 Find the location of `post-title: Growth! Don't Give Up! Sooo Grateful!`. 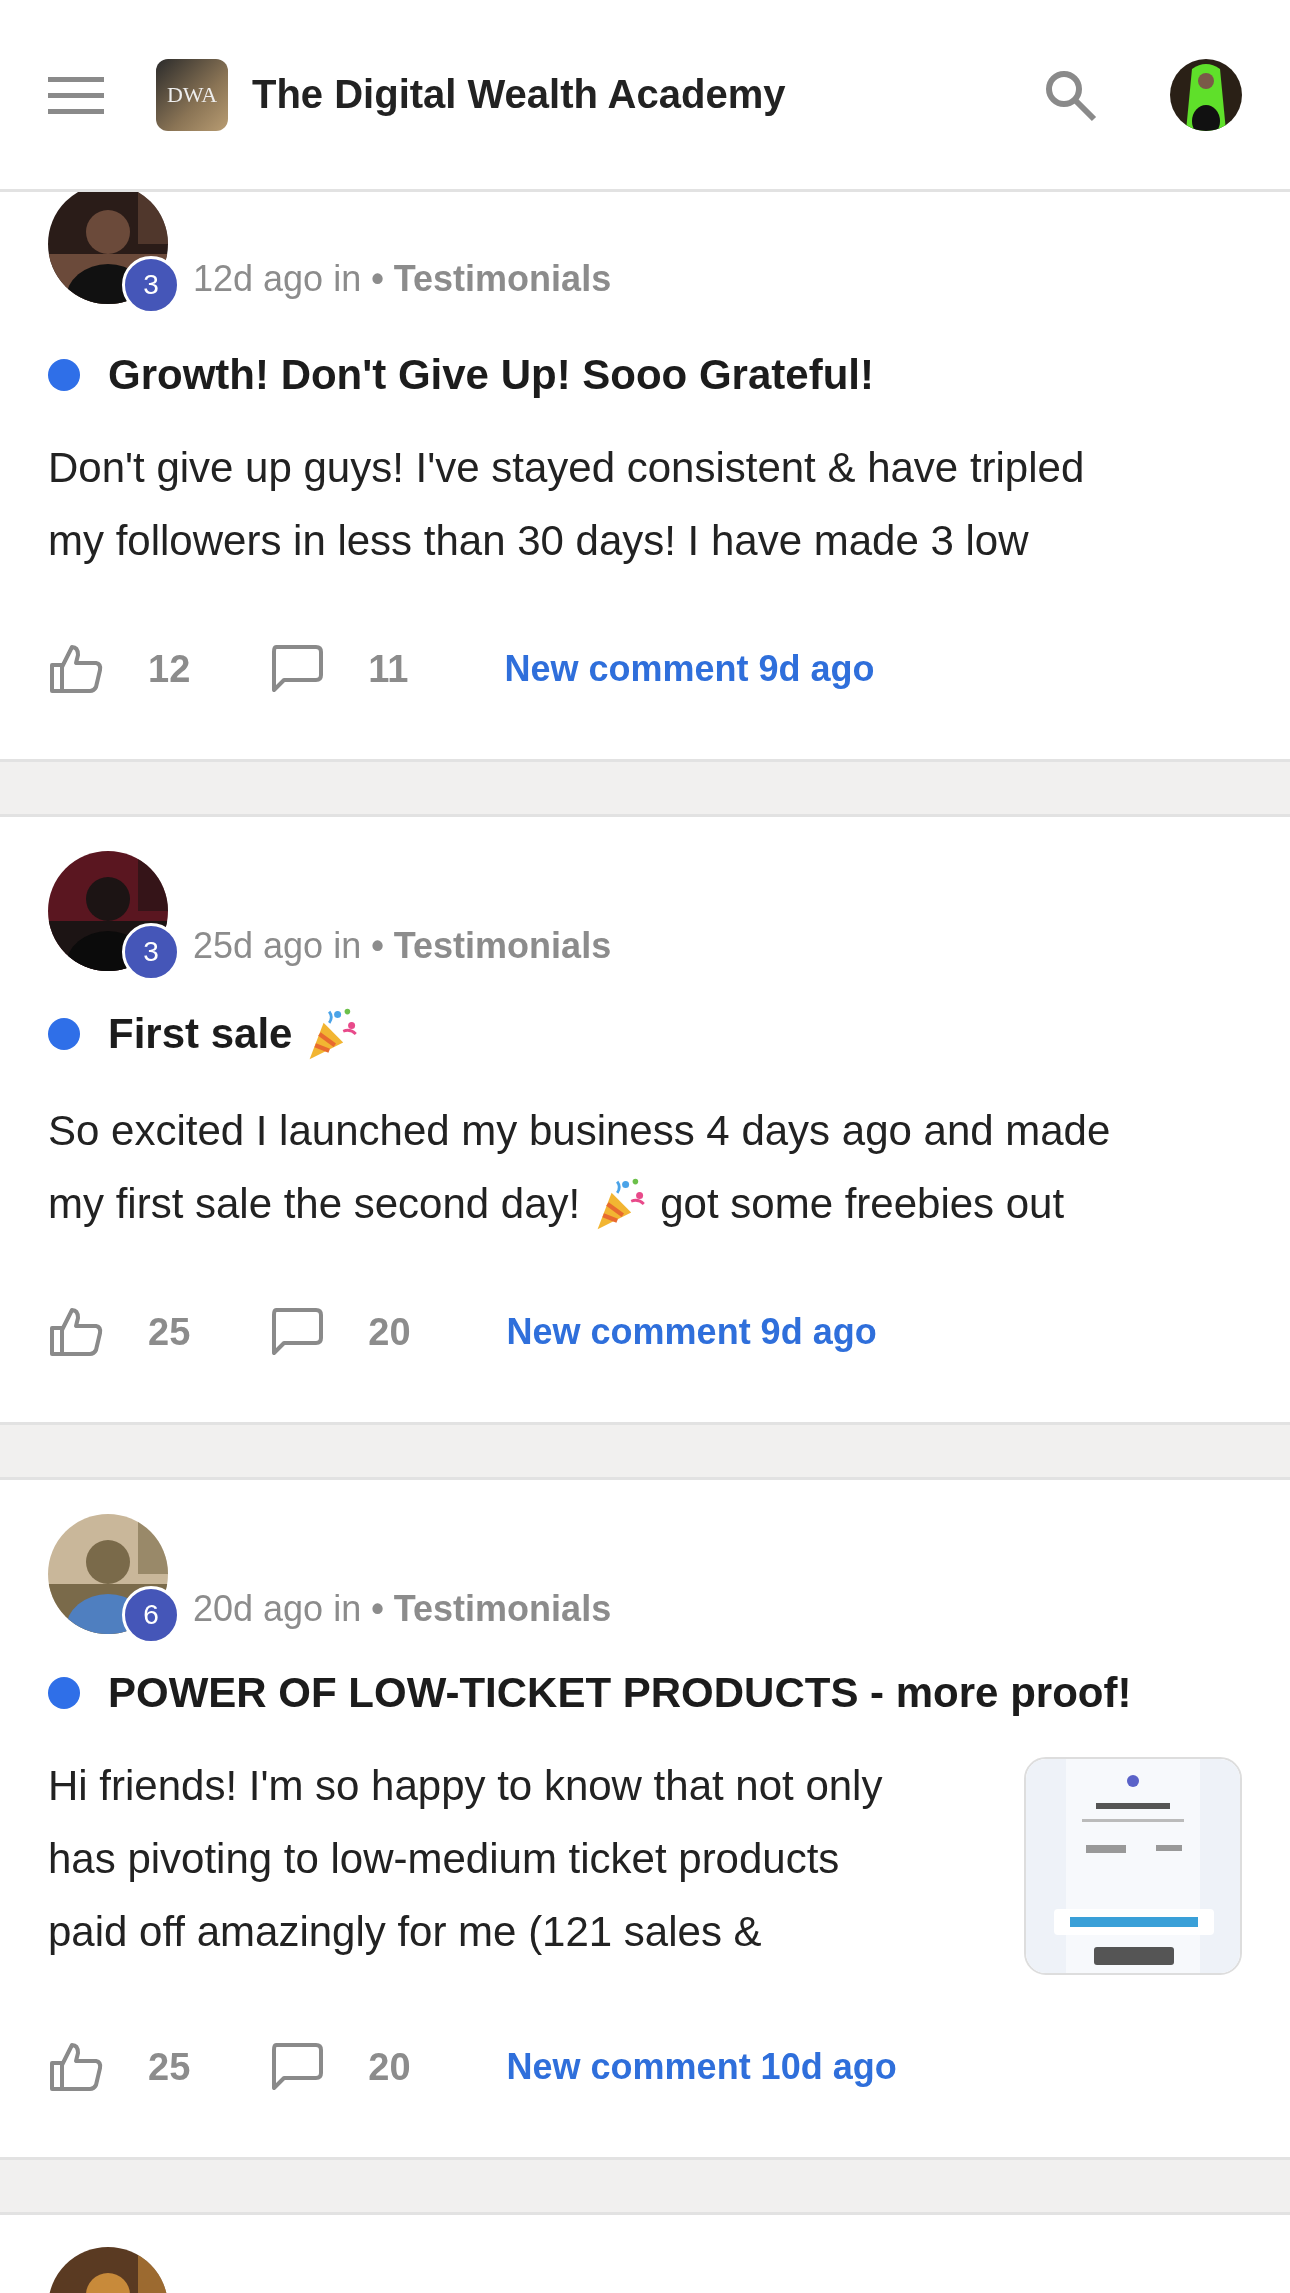

post-title: Growth! Don't Give Up! Sooo Grateful! is located at coordinates (491, 375).